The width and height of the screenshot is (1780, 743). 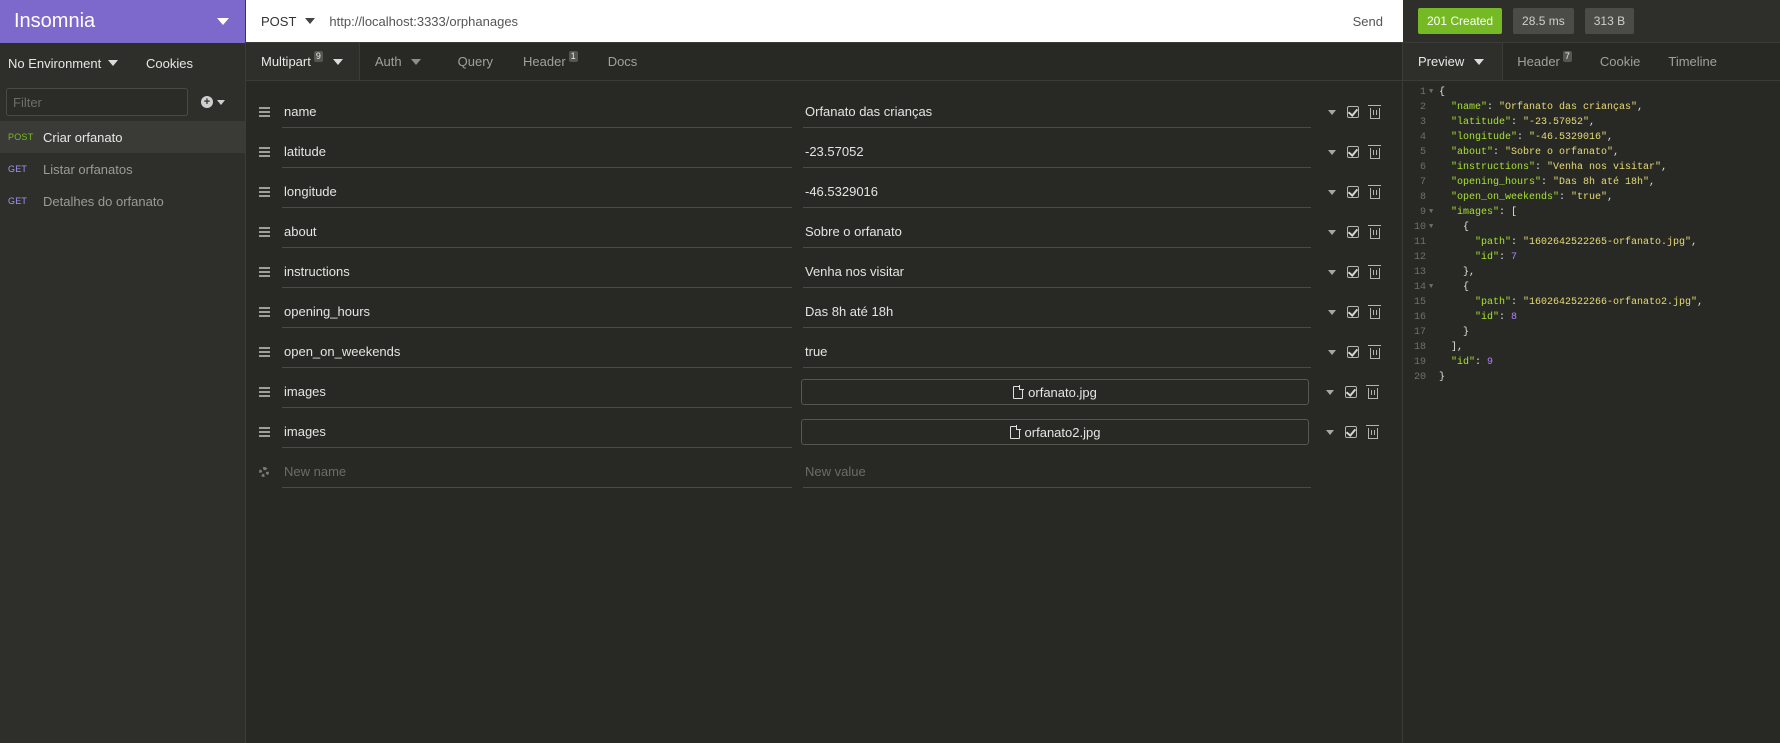 I want to click on param-value-field: Sobre o orfanato, so click(x=1057, y=232).